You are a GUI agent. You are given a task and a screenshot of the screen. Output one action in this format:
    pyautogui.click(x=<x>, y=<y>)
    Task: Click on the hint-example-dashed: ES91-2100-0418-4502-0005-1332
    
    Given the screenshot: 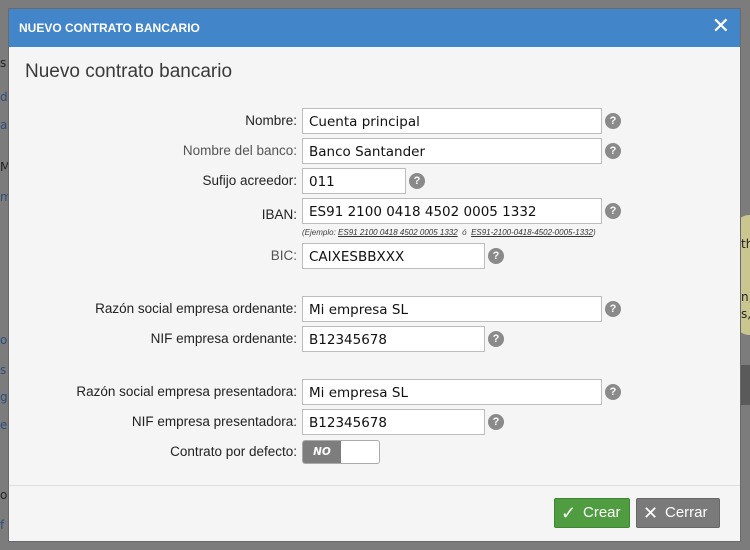 What is the action you would take?
    pyautogui.click(x=532, y=232)
    